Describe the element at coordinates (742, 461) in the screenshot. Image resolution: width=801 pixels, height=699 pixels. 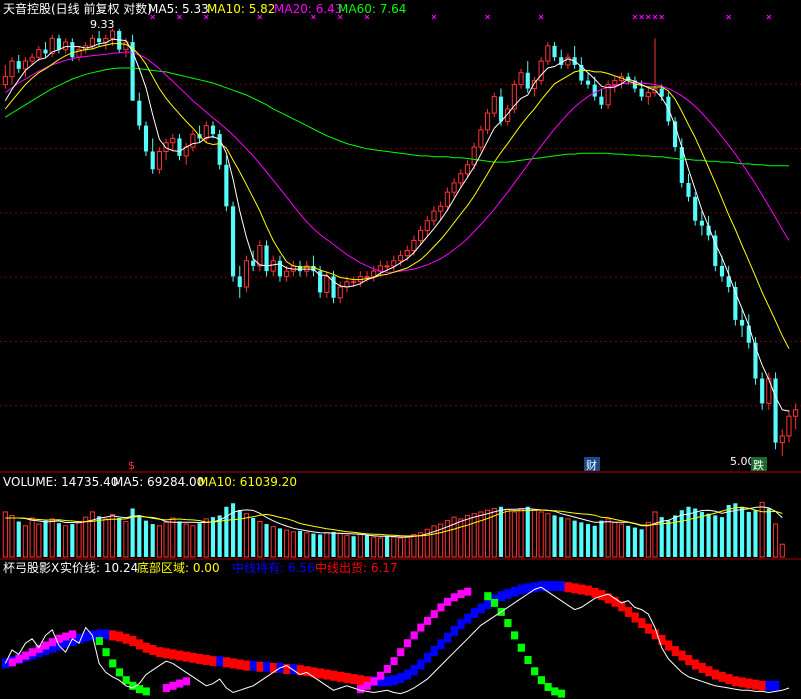
I see `low-price-label: 5.00` at that location.